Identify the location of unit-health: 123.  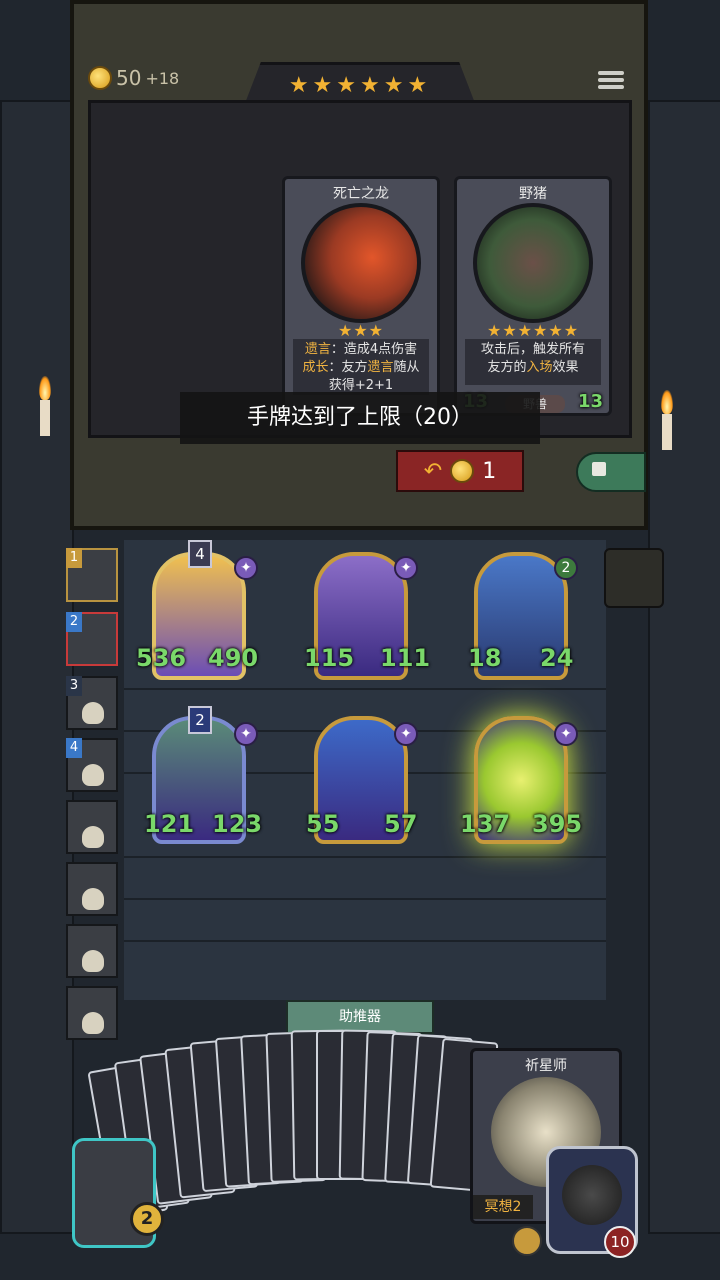
(237, 824).